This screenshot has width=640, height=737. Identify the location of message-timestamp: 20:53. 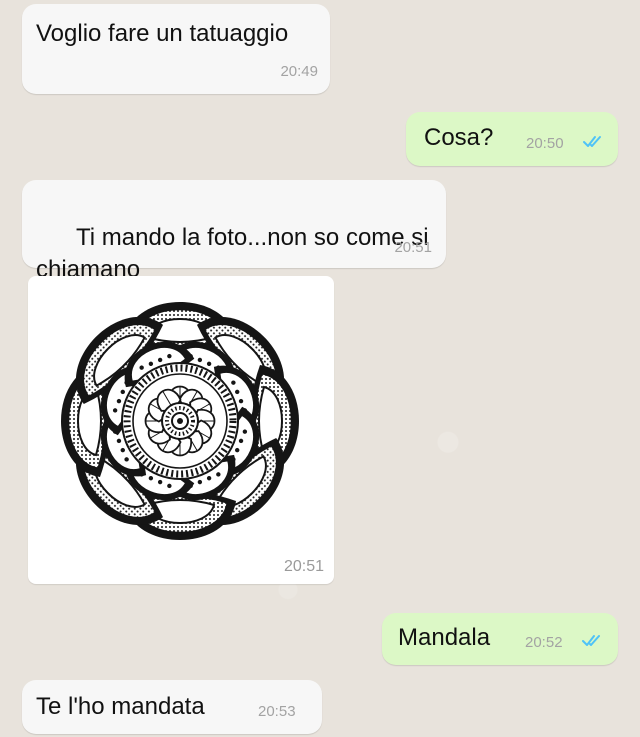
(277, 711).